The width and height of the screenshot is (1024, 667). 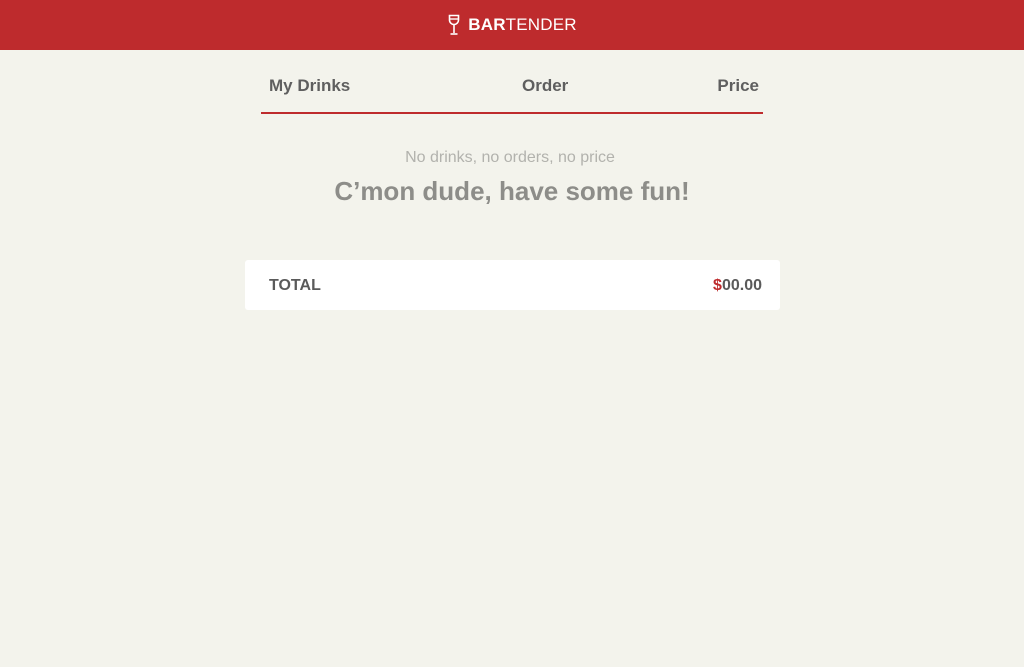 I want to click on empty-state-subtitle: No drinks, no orders, no price, so click(x=510, y=157).